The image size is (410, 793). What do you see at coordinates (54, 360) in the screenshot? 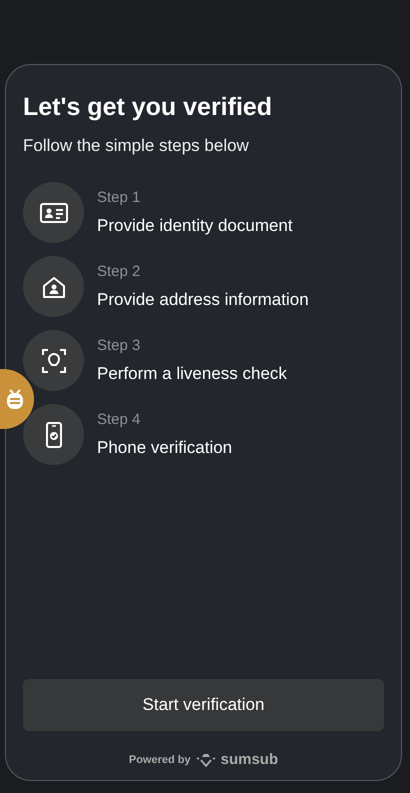
I see `face-scan-icon` at bounding box center [54, 360].